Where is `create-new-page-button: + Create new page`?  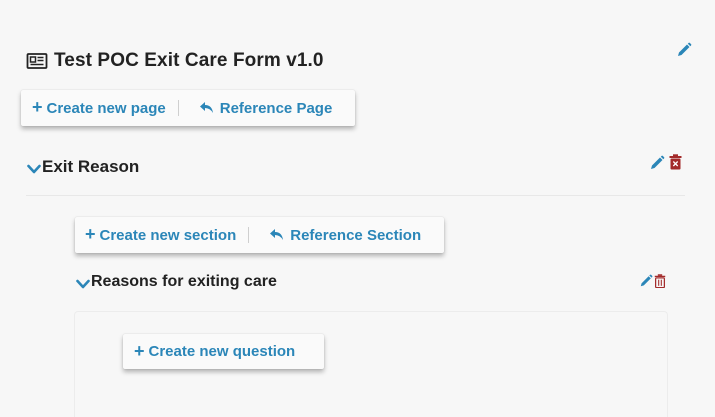
create-new-page-button: + Create new page is located at coordinates (99, 107).